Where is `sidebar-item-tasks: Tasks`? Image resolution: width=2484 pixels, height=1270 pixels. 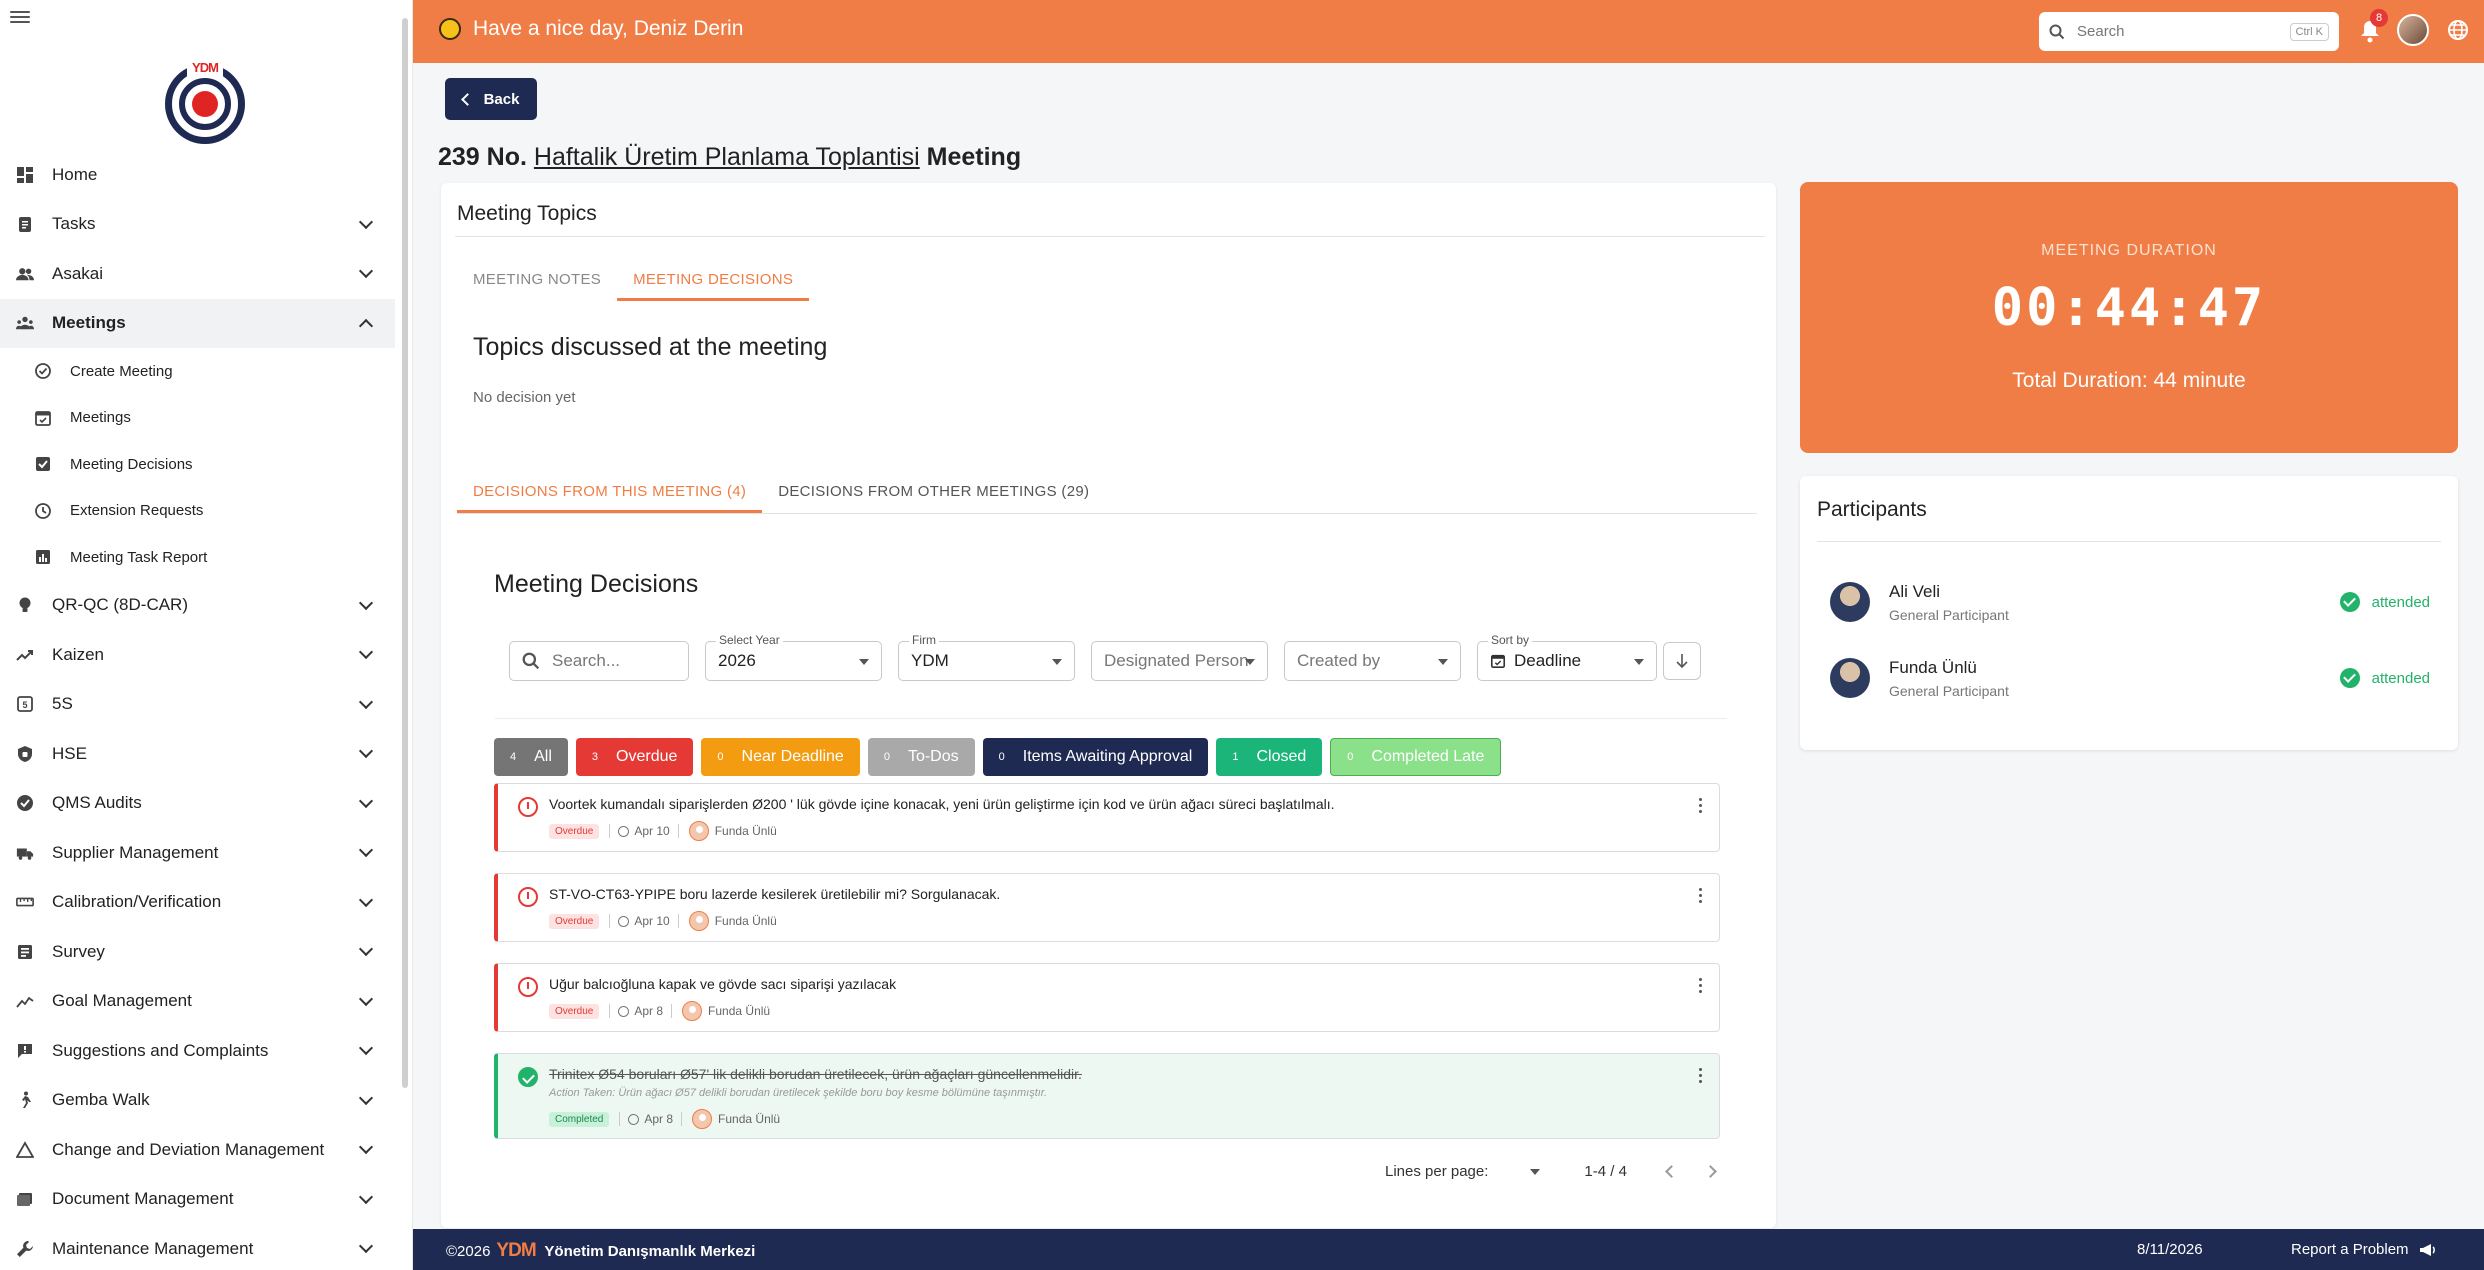
sidebar-item-tasks: Tasks is located at coordinates (197, 225).